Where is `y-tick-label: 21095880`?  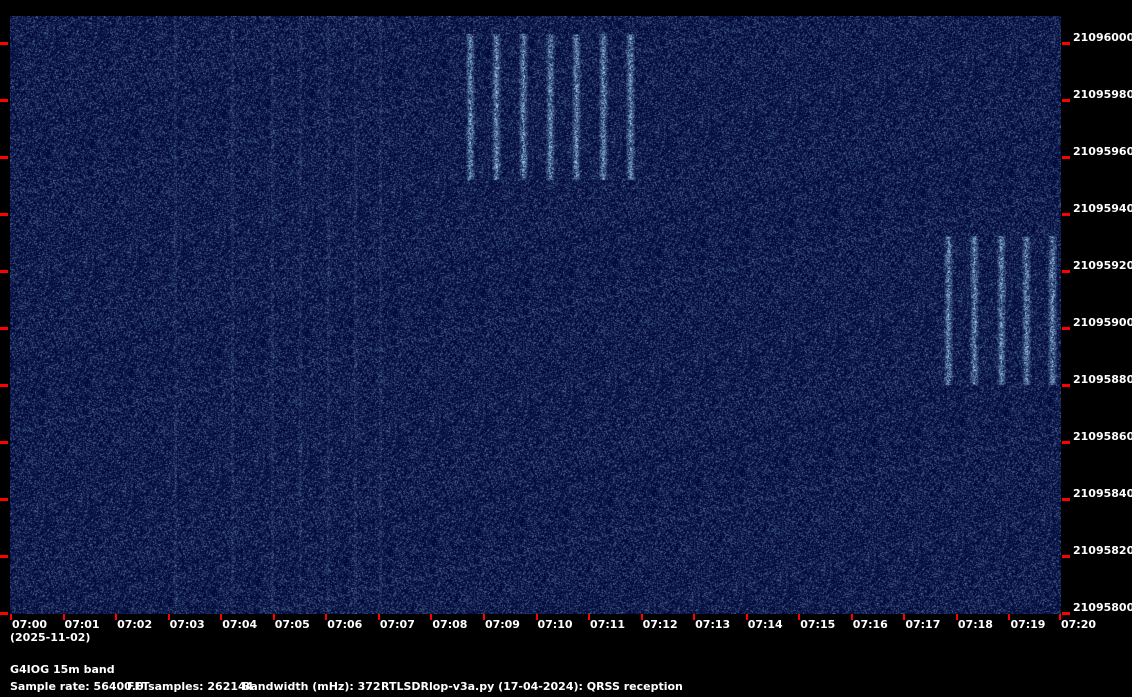
y-tick-label: 21095880 is located at coordinates (1102, 379).